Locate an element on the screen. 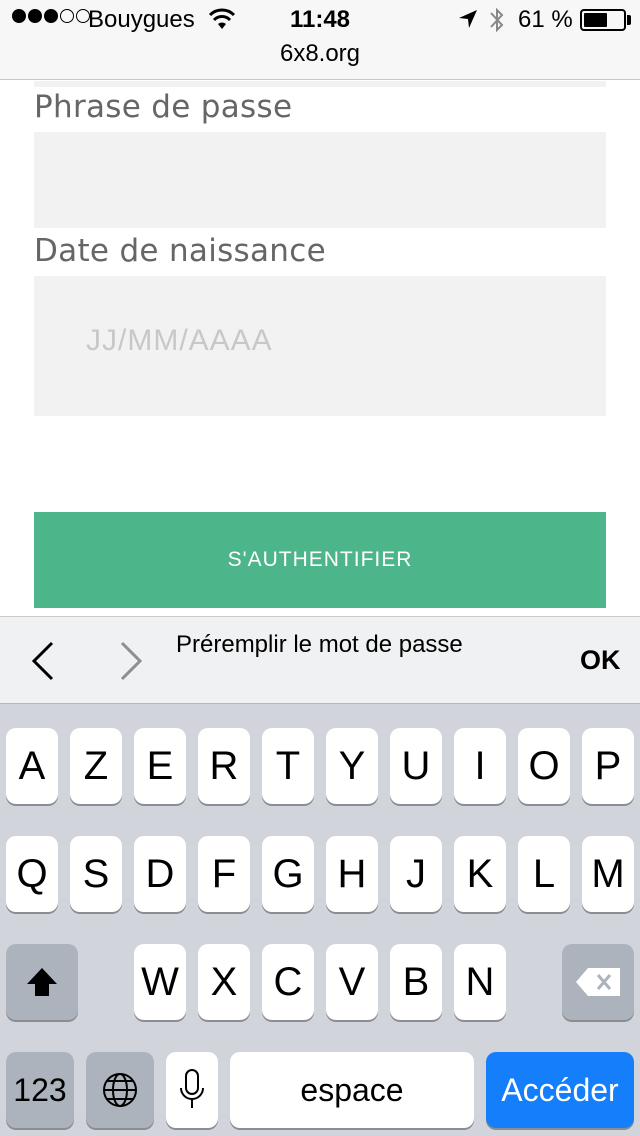  key-j: J is located at coordinates (416, 874).